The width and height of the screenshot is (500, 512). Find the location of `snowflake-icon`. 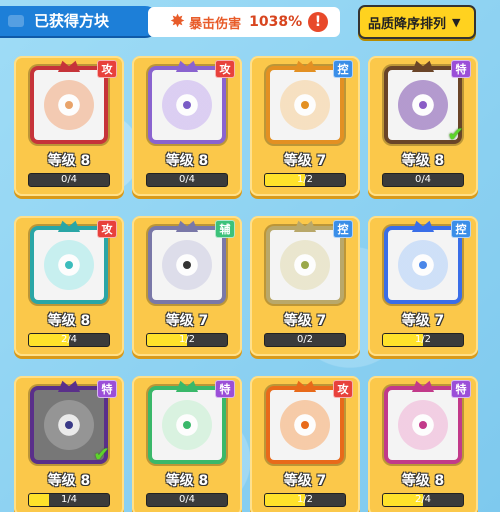

snowflake-icon is located at coordinates (423, 265).